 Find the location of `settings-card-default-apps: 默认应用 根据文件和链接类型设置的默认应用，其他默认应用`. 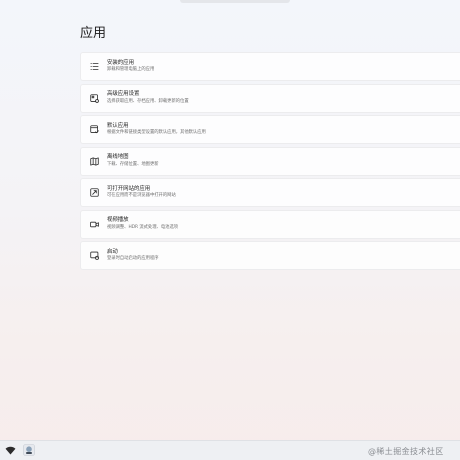

settings-card-default-apps: 默认应用 根据文件和链接类型设置的默认应用，其他默认应用 is located at coordinates (270, 129).